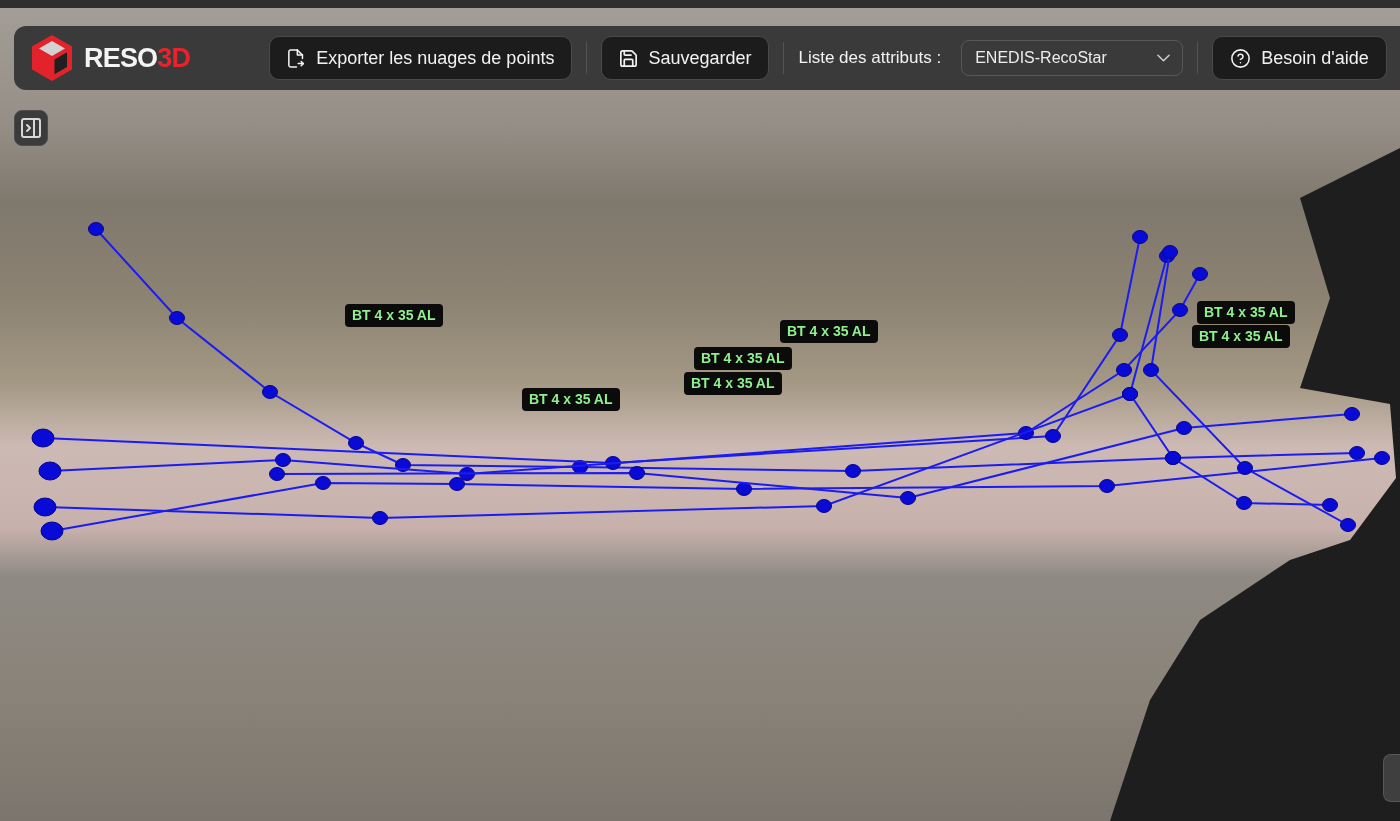 This screenshot has height=821, width=1400. I want to click on save-icon, so click(629, 58).